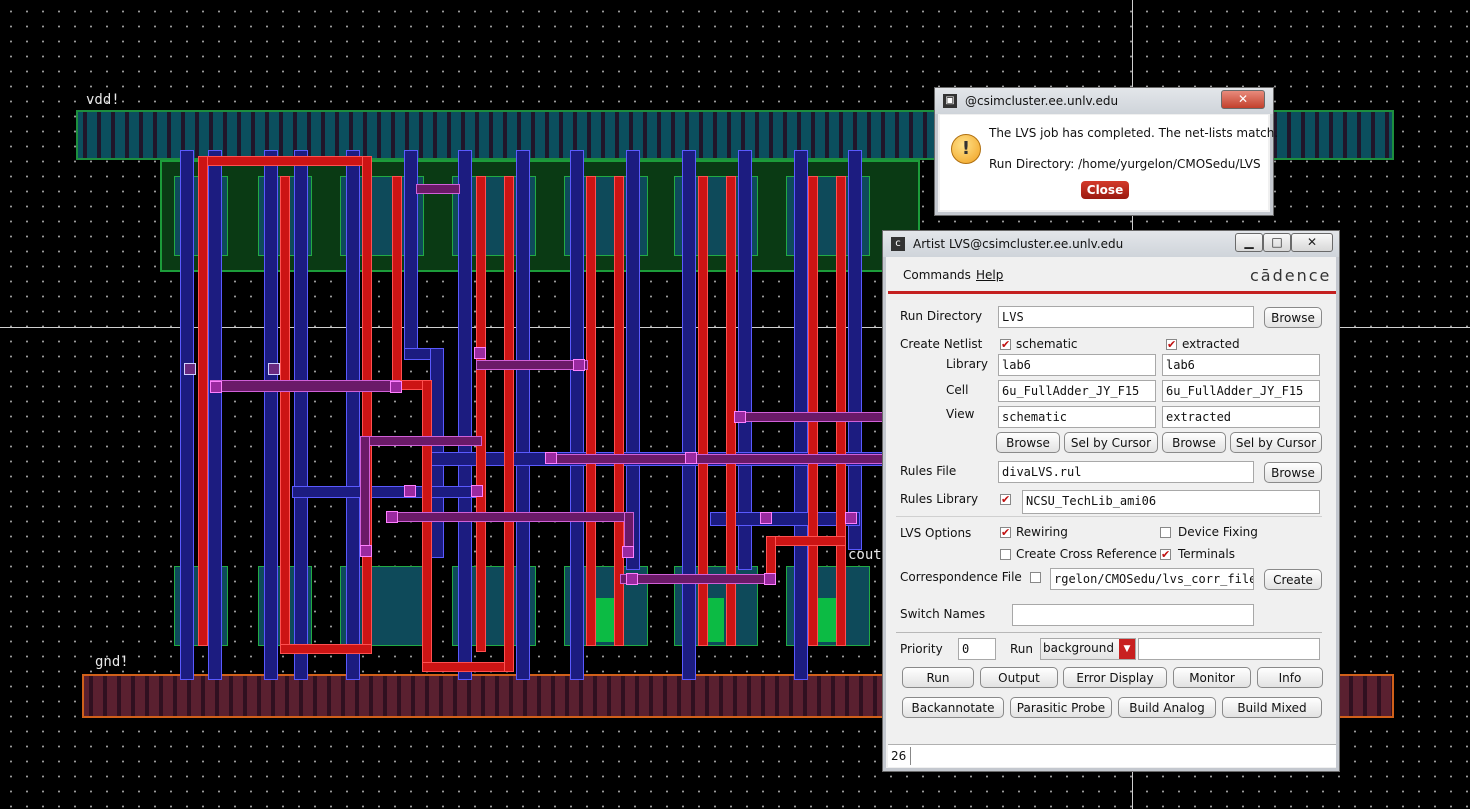  What do you see at coordinates (1005, 554) in the screenshot?
I see `create-cross-reference-checkbox` at bounding box center [1005, 554].